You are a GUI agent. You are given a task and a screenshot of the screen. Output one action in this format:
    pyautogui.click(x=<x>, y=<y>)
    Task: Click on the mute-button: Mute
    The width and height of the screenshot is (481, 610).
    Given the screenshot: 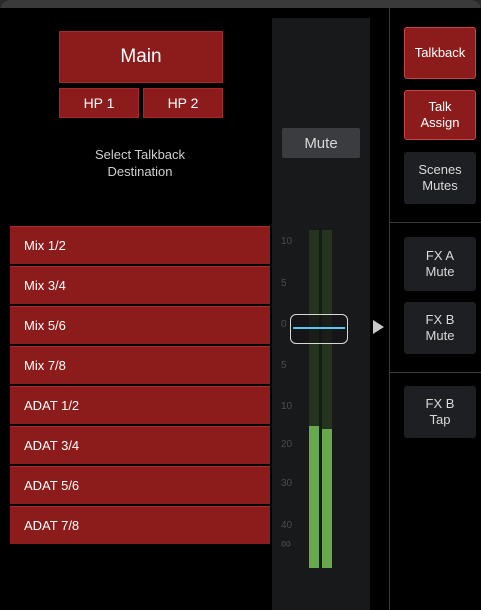 What is the action you would take?
    pyautogui.click(x=321, y=143)
    